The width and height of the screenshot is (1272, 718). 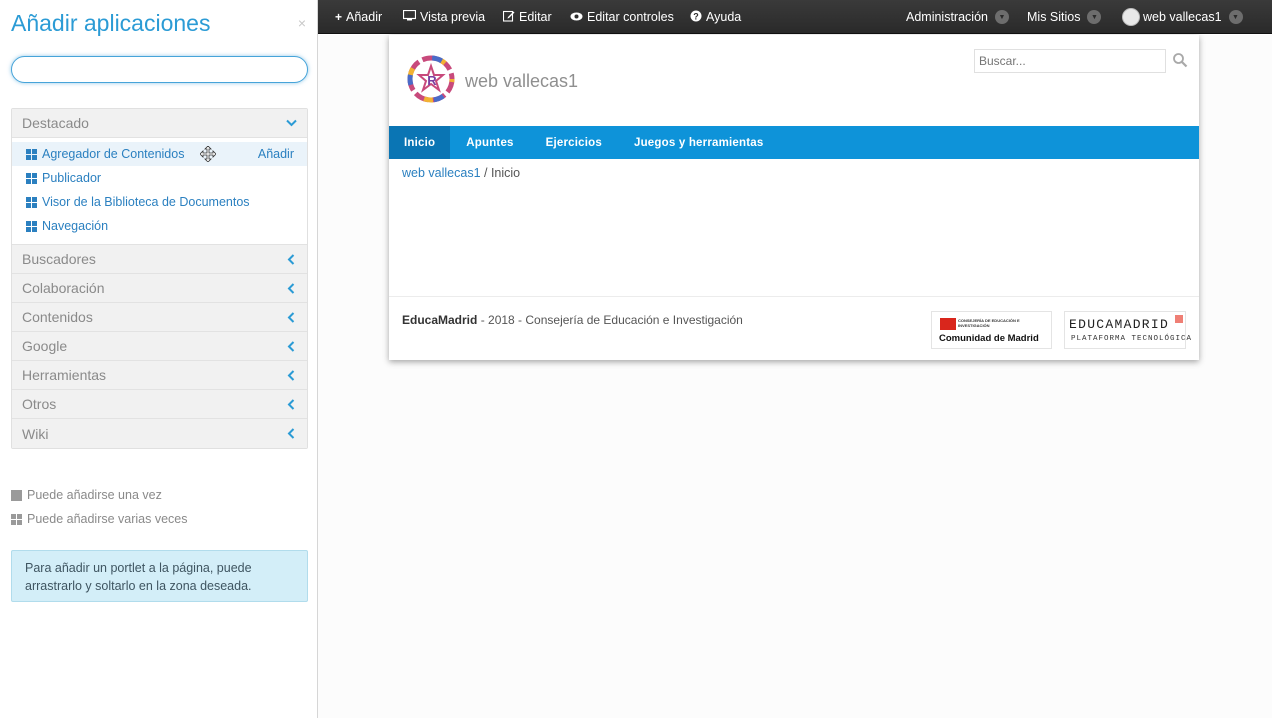 I want to click on preview-label: Vista previa, so click(x=453, y=17).